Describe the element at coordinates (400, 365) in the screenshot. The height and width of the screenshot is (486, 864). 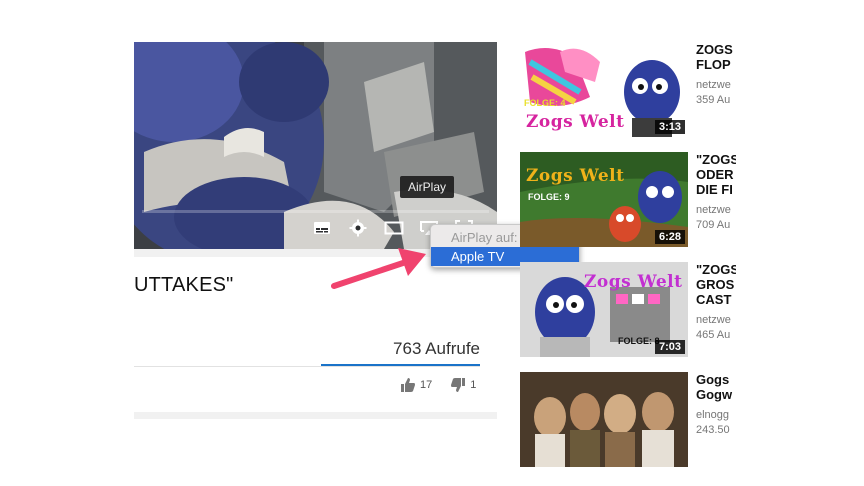
I see `sentiment-bar` at that location.